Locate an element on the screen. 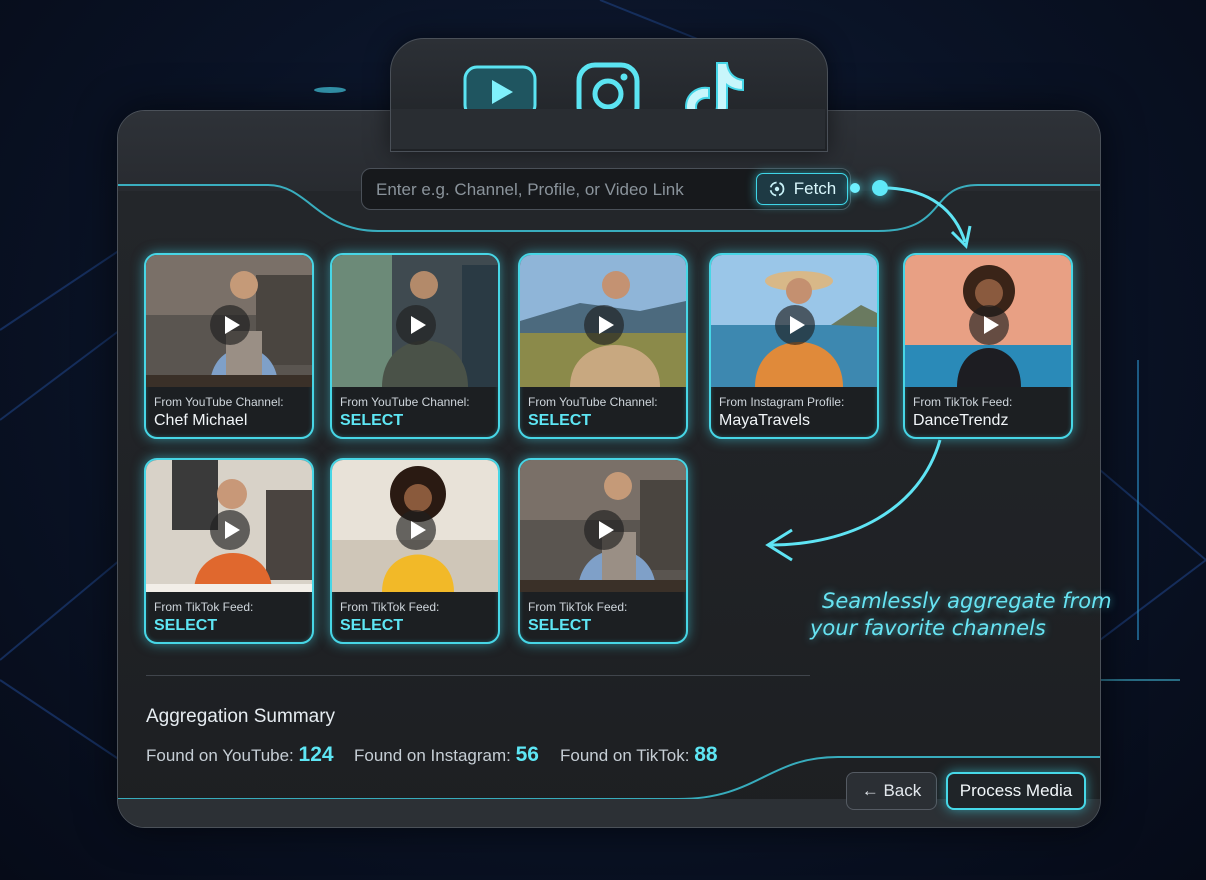  media-card: From YouTube Channel: Chef Michael is located at coordinates (229, 346).